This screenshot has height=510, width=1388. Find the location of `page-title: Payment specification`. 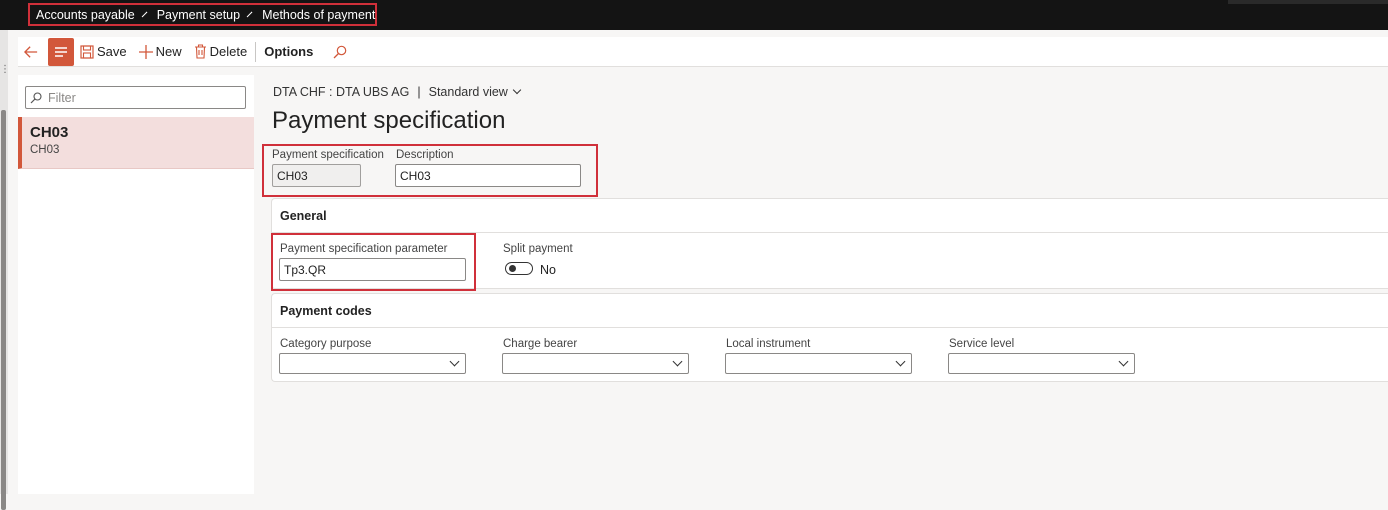

page-title: Payment specification is located at coordinates (389, 120).